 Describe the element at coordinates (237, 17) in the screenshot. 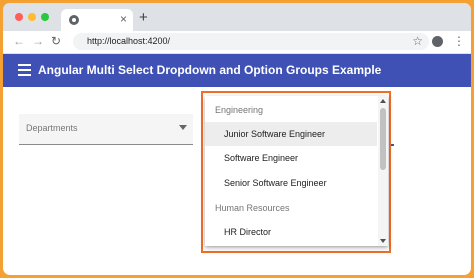

I see `tab-strip: × +` at that location.